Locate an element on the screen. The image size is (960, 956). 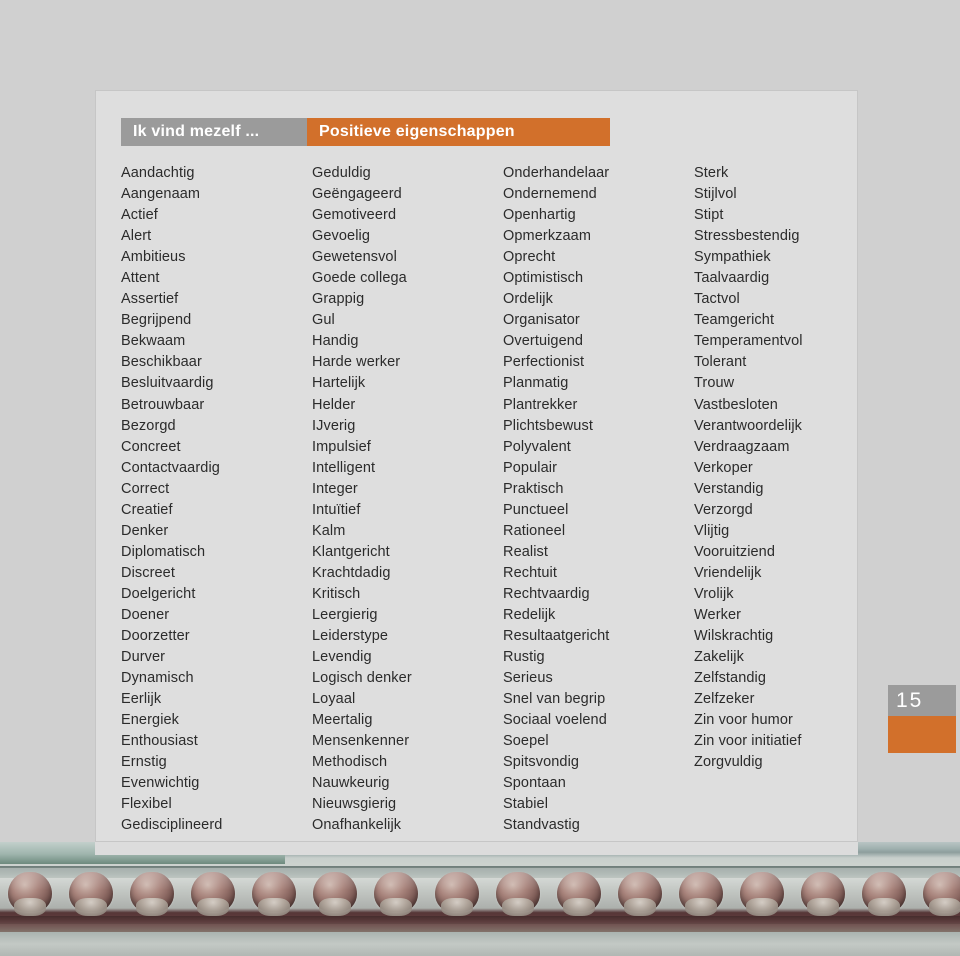
word-item: Praktisch is located at coordinates (533, 488).